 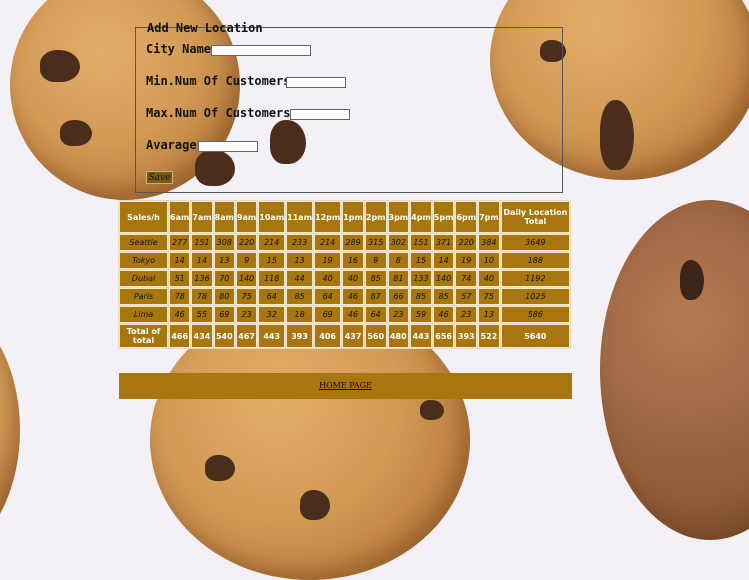 What do you see at coordinates (272, 242) in the screenshot?
I see `sales-cell: 214` at bounding box center [272, 242].